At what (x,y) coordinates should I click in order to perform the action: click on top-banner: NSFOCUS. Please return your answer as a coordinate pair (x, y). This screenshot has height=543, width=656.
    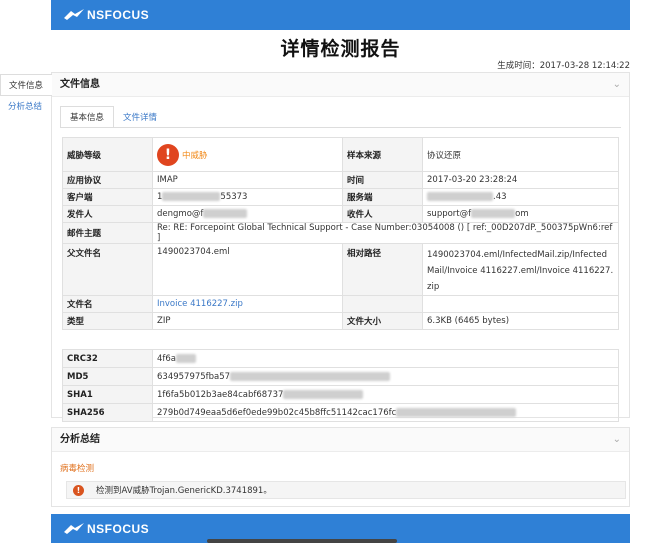
    Looking at the image, I should click on (340, 15).